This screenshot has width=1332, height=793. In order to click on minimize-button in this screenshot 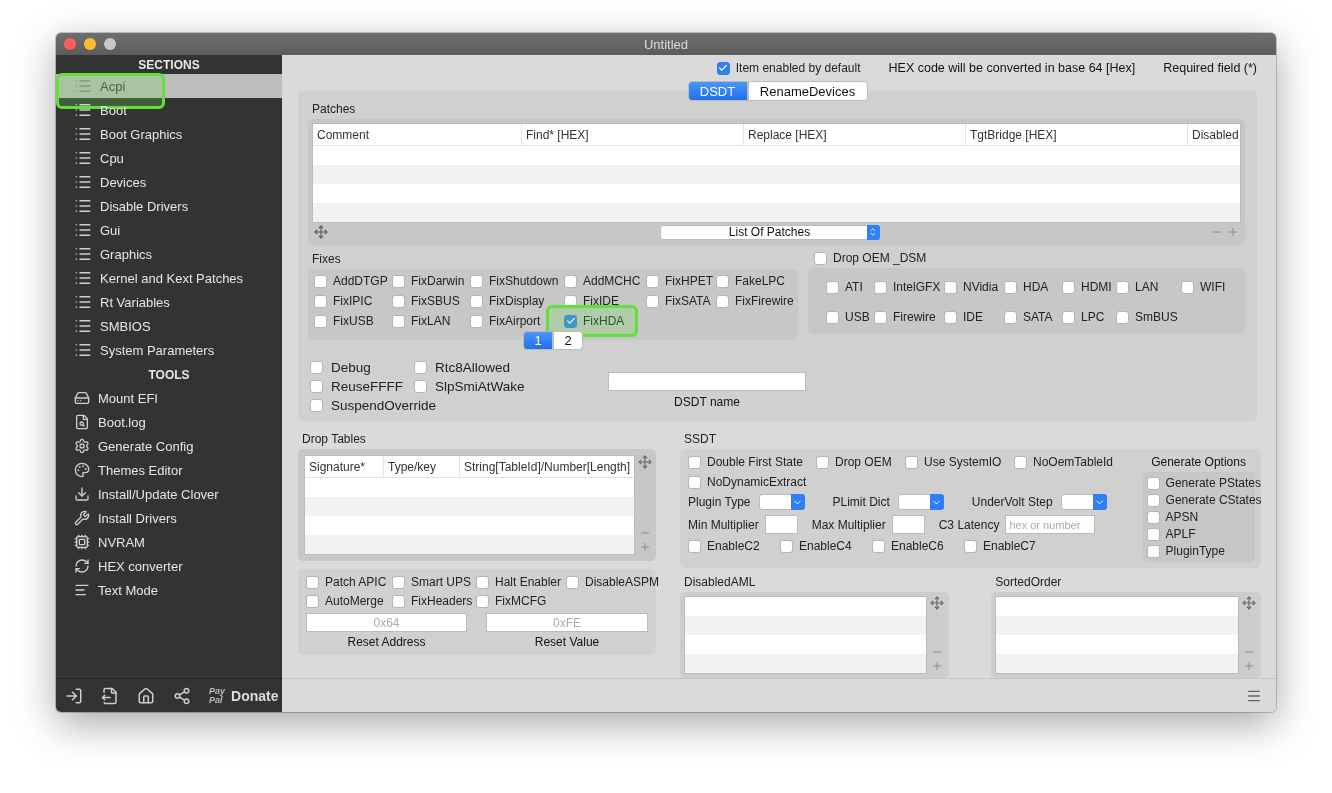, I will do `click(90, 44)`.